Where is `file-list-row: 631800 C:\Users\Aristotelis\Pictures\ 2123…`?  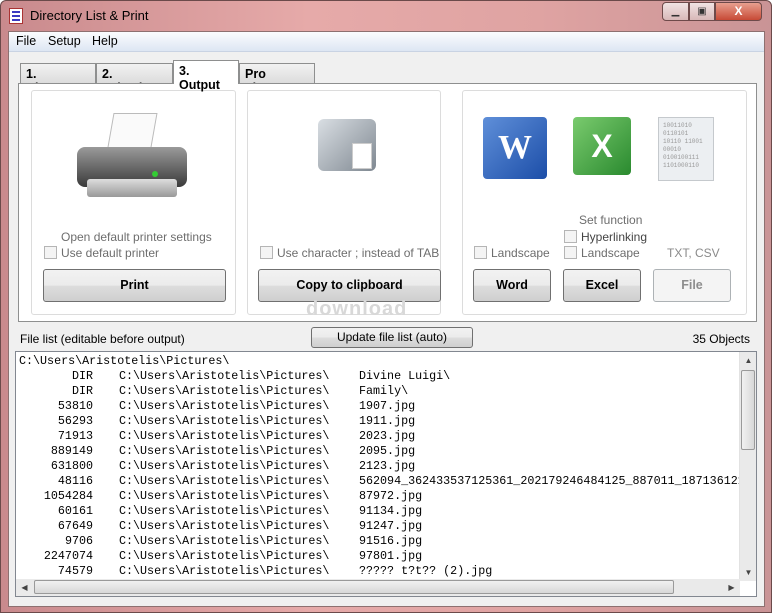
file-list-row: 631800 C:\Users\Aristotelis\Pictures\ 2123… is located at coordinates (379, 466).